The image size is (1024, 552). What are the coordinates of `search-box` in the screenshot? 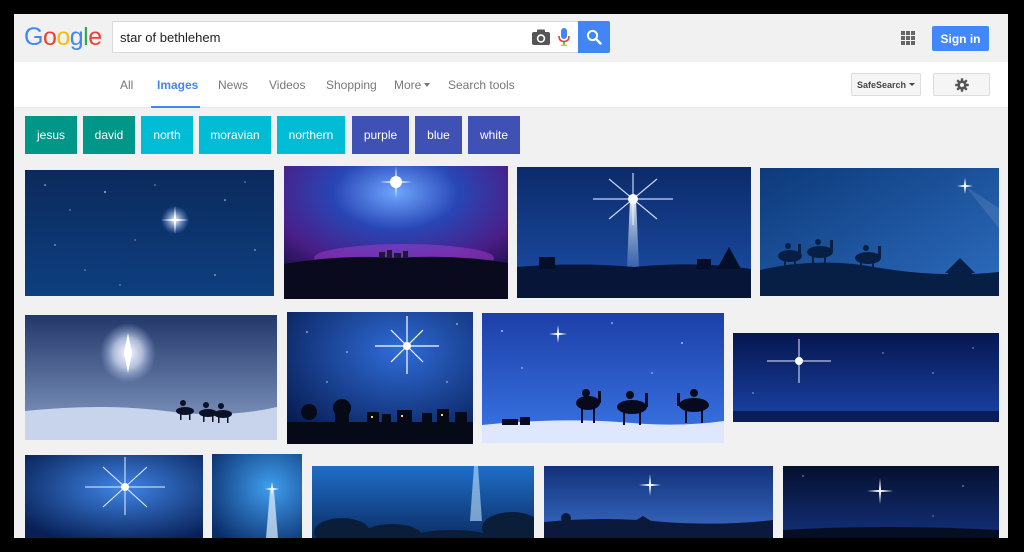 It's located at (346, 37).